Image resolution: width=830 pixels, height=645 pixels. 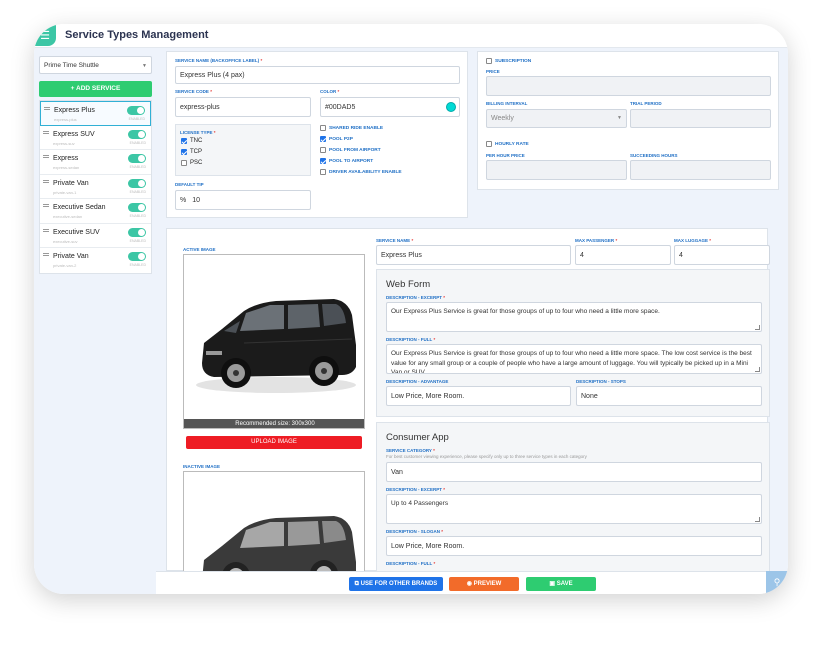 I want to click on app-full-label: DESCRIPTION - FULL *, so click(x=411, y=563).